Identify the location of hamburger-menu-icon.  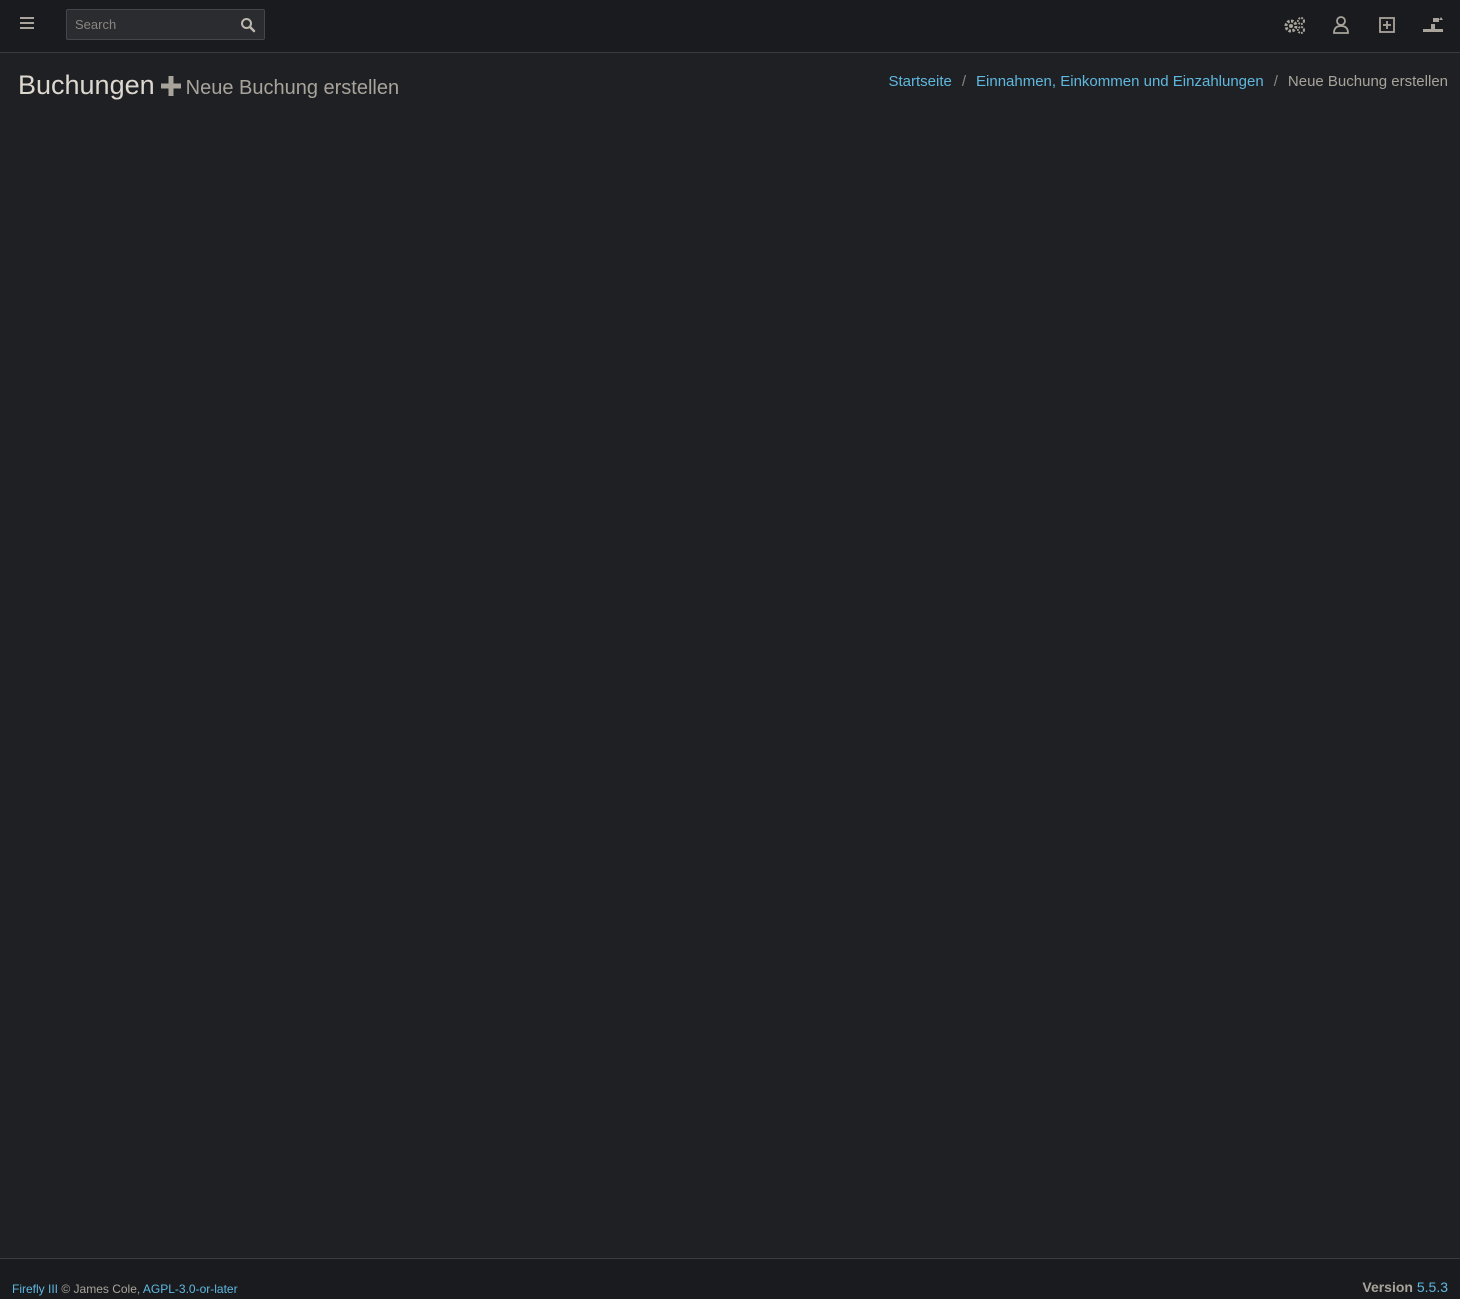
(27, 24).